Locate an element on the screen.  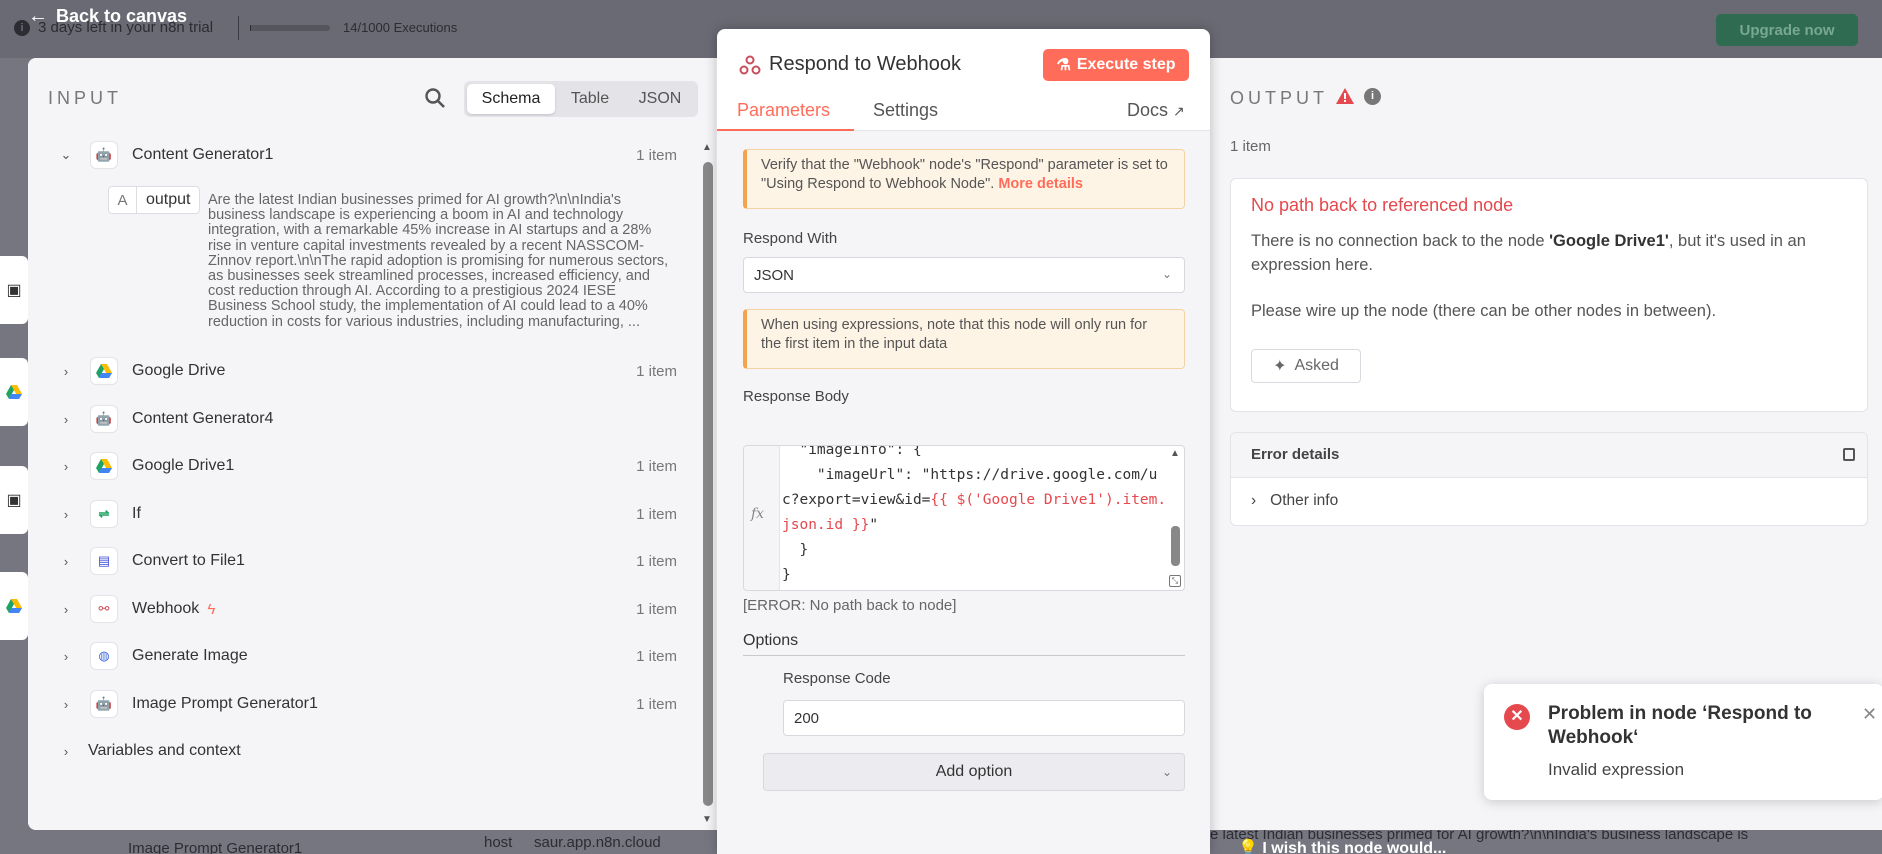
node-name: If is located at coordinates (136, 513).